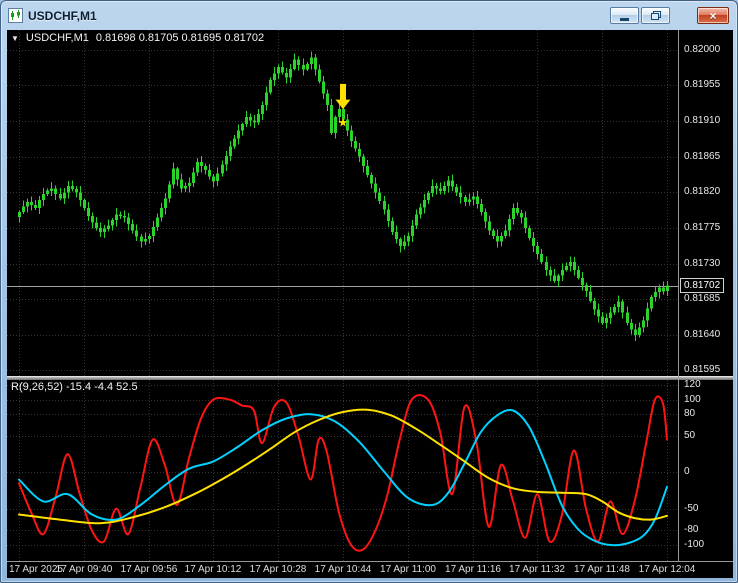  What do you see at coordinates (343, 123) in the screenshot?
I see `star-annotation: ★` at bounding box center [343, 123].